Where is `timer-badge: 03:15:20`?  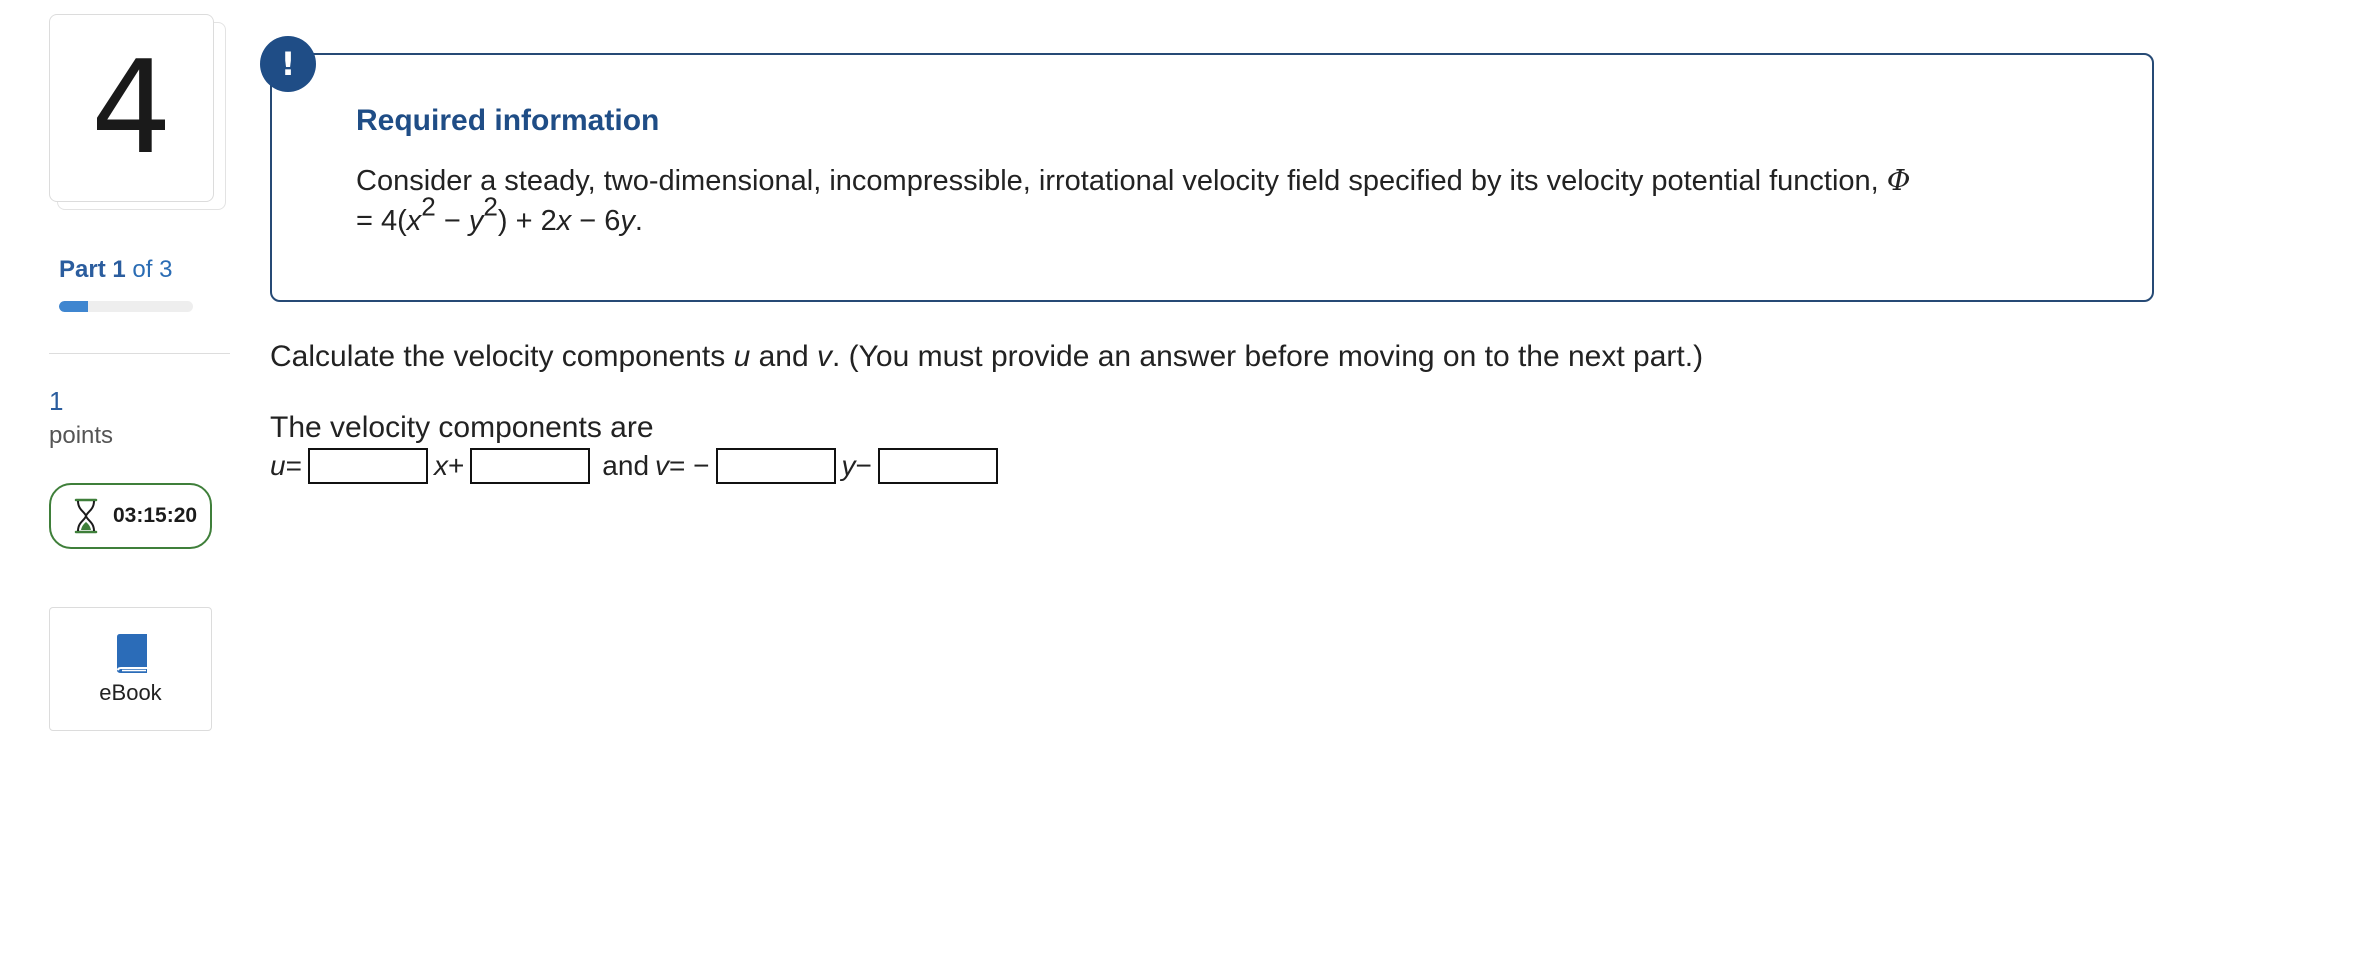 timer-badge: 03:15:20 is located at coordinates (130, 516).